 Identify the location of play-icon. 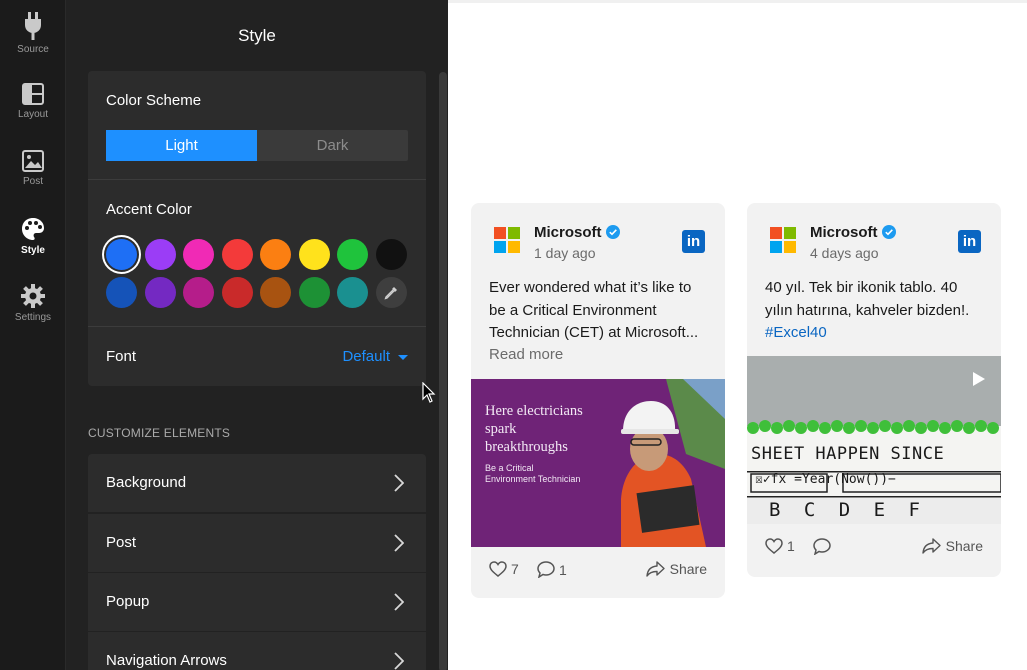
(979, 379).